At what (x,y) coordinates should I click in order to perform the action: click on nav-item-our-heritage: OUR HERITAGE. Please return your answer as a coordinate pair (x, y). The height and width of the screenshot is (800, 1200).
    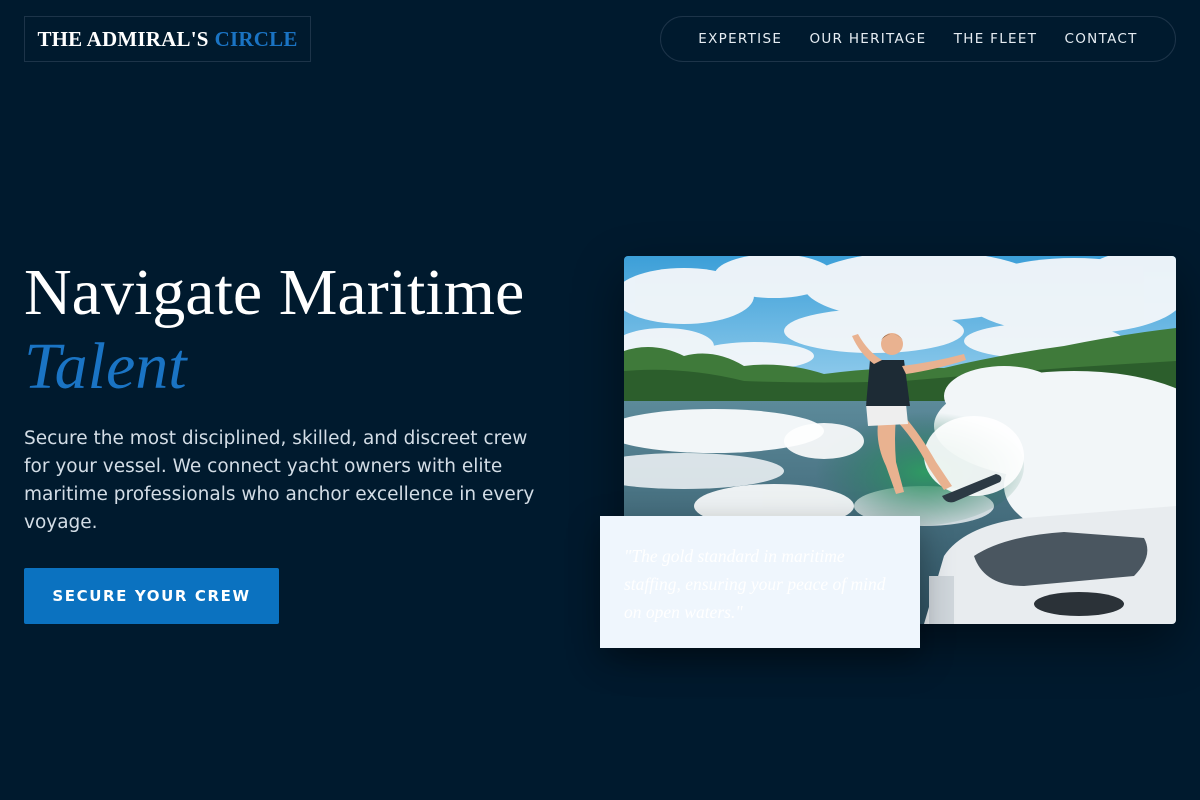
    Looking at the image, I should click on (867, 39).